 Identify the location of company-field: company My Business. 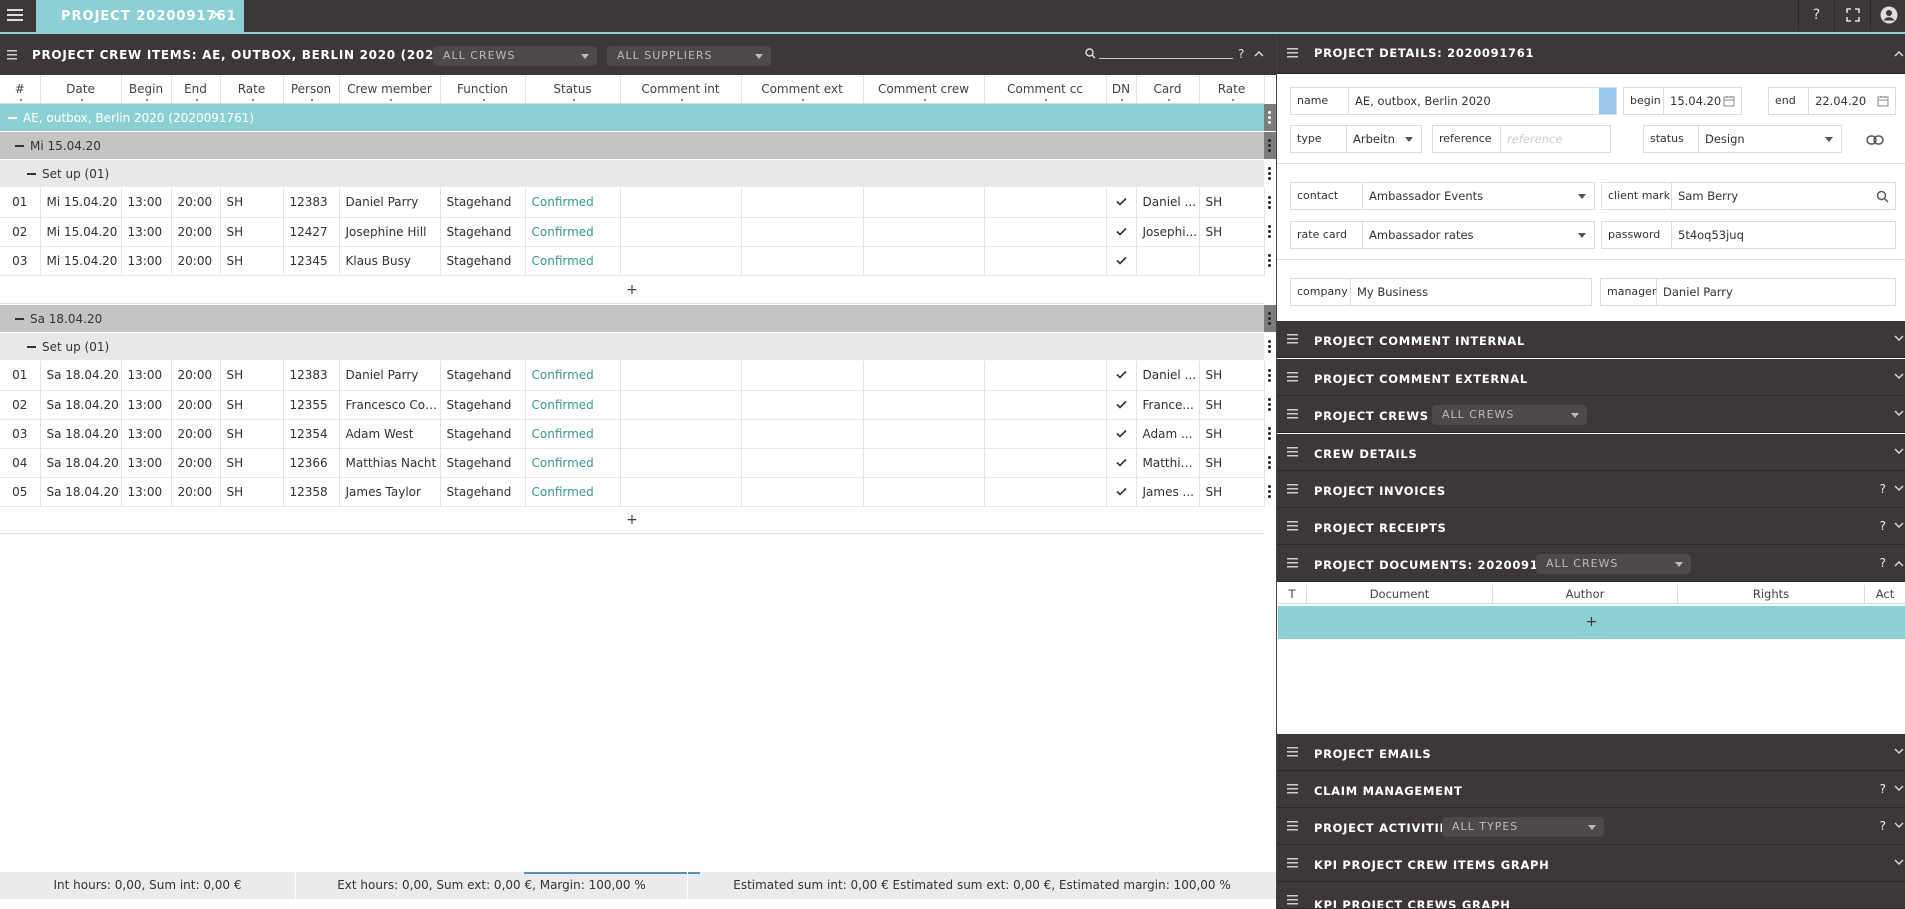
(1441, 292).